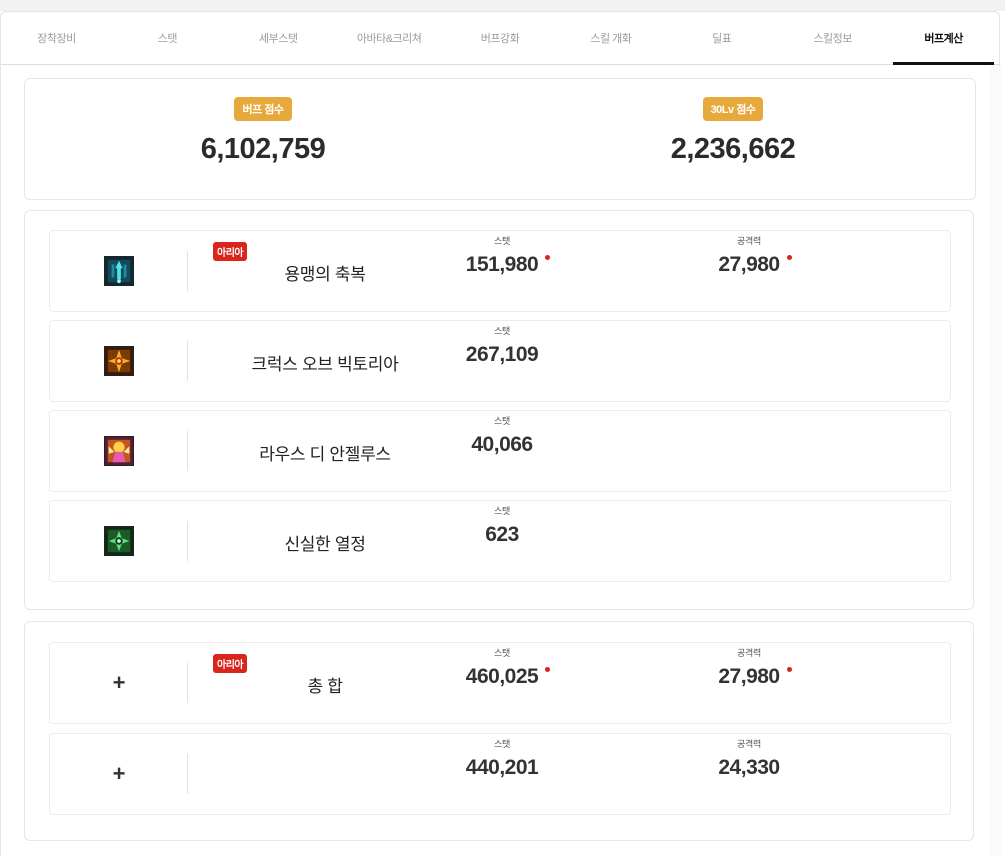 Image resolution: width=1005 pixels, height=856 pixels. I want to click on laus-di-angelus-icon, so click(119, 451).